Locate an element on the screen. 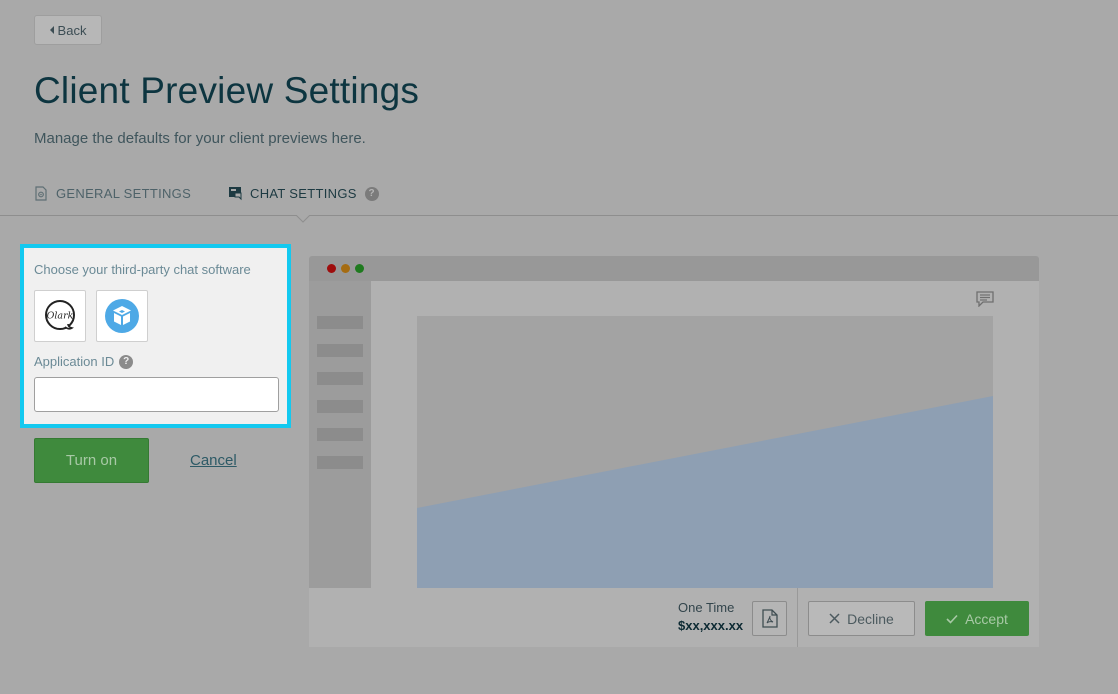  chevron-left-icon is located at coordinates (51, 30).